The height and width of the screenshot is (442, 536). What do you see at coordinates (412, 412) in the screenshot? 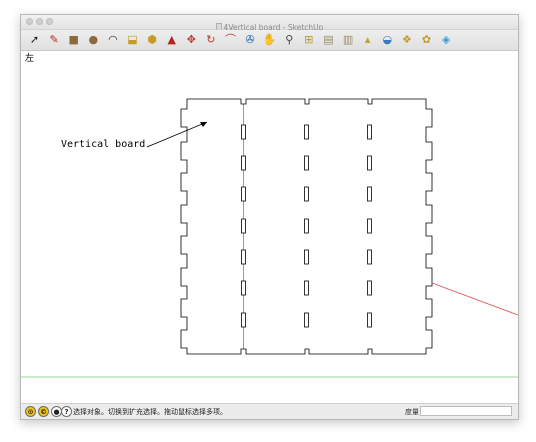
I see `measurements-label: 度量` at bounding box center [412, 412].